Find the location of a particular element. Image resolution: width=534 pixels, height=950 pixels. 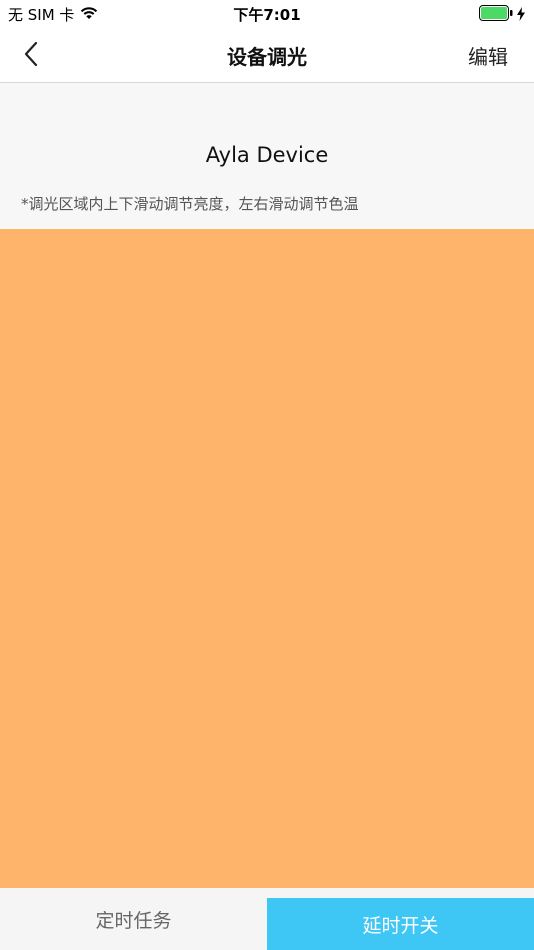

delay-switch-button: 延时开关 is located at coordinates (400, 924).